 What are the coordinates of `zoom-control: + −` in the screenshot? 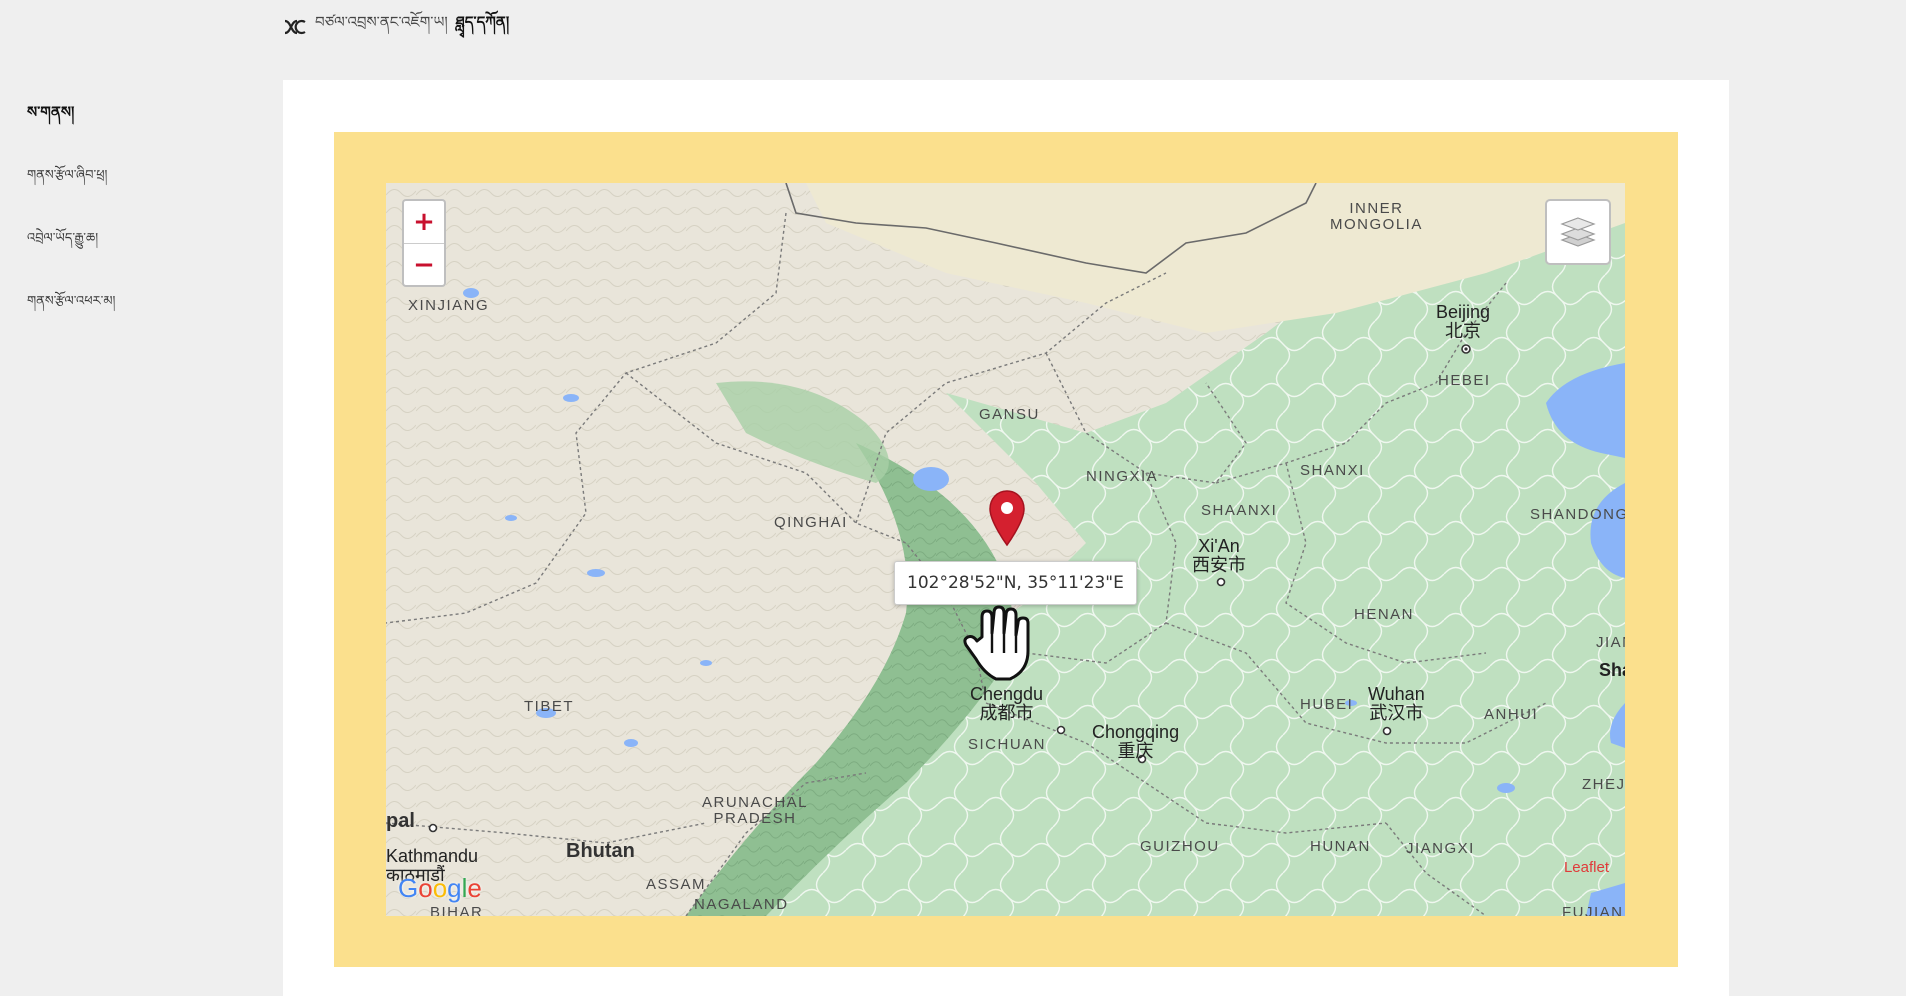 It's located at (424, 243).